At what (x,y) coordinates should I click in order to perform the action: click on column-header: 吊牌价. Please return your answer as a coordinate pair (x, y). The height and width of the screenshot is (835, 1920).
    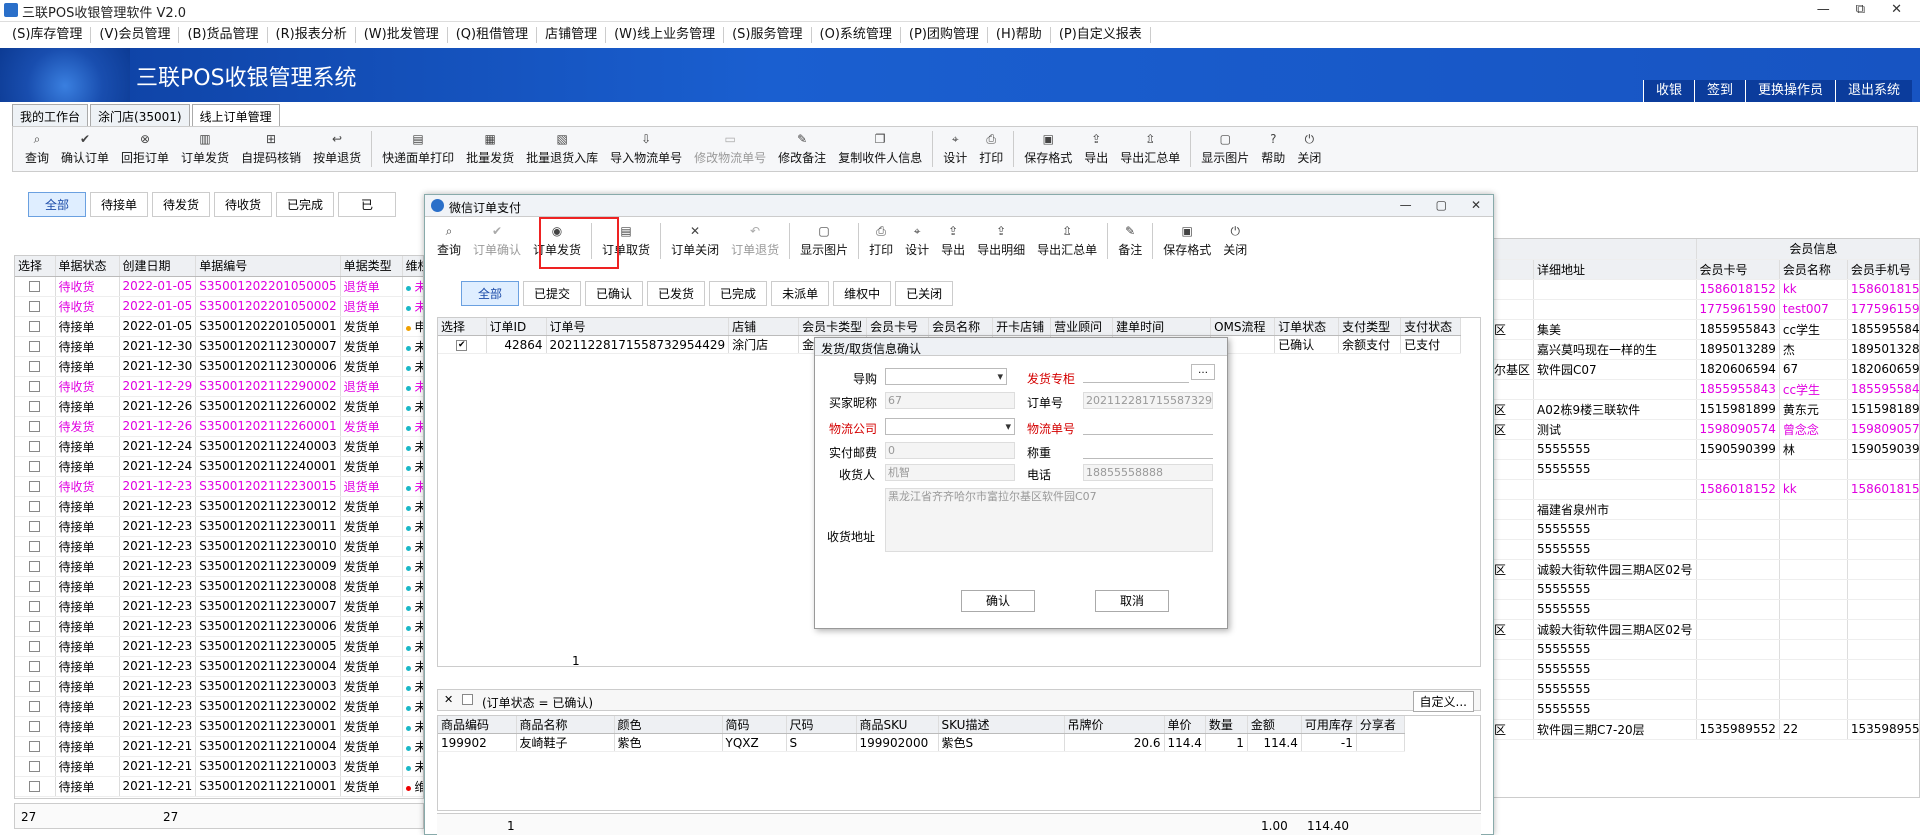
    Looking at the image, I should click on (1114, 725).